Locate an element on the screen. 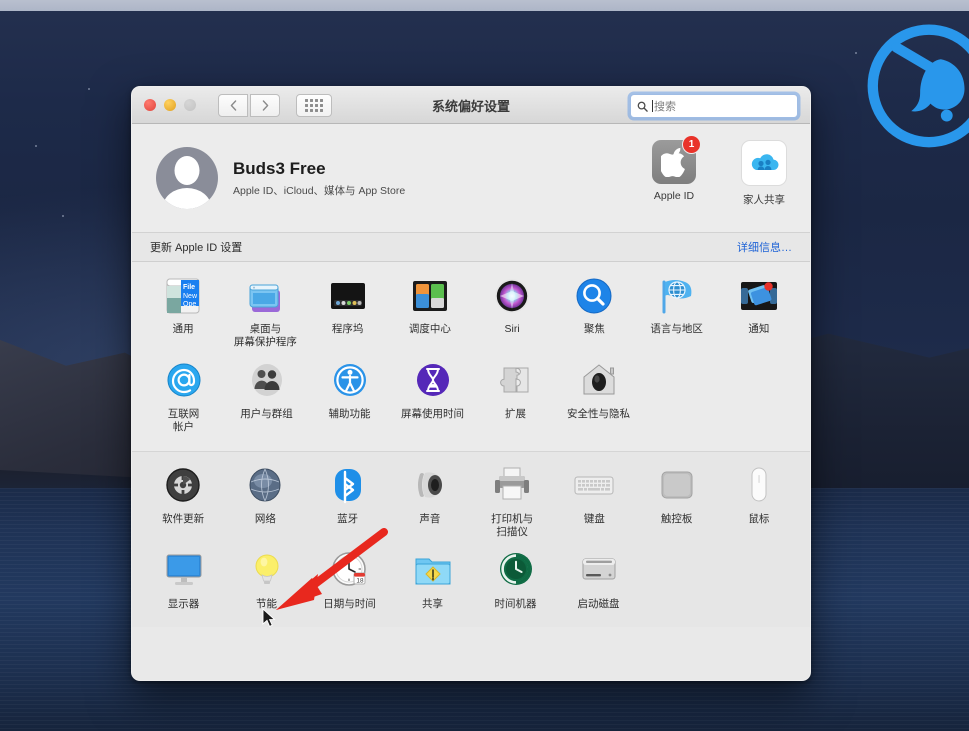 The image size is (969, 731). siri-icon is located at coordinates (512, 296).